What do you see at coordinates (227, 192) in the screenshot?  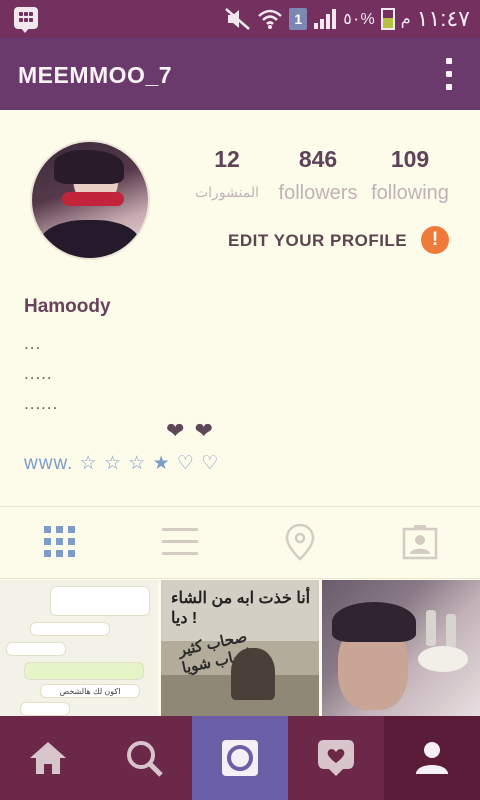 I see `posts-label: المنشورات` at bounding box center [227, 192].